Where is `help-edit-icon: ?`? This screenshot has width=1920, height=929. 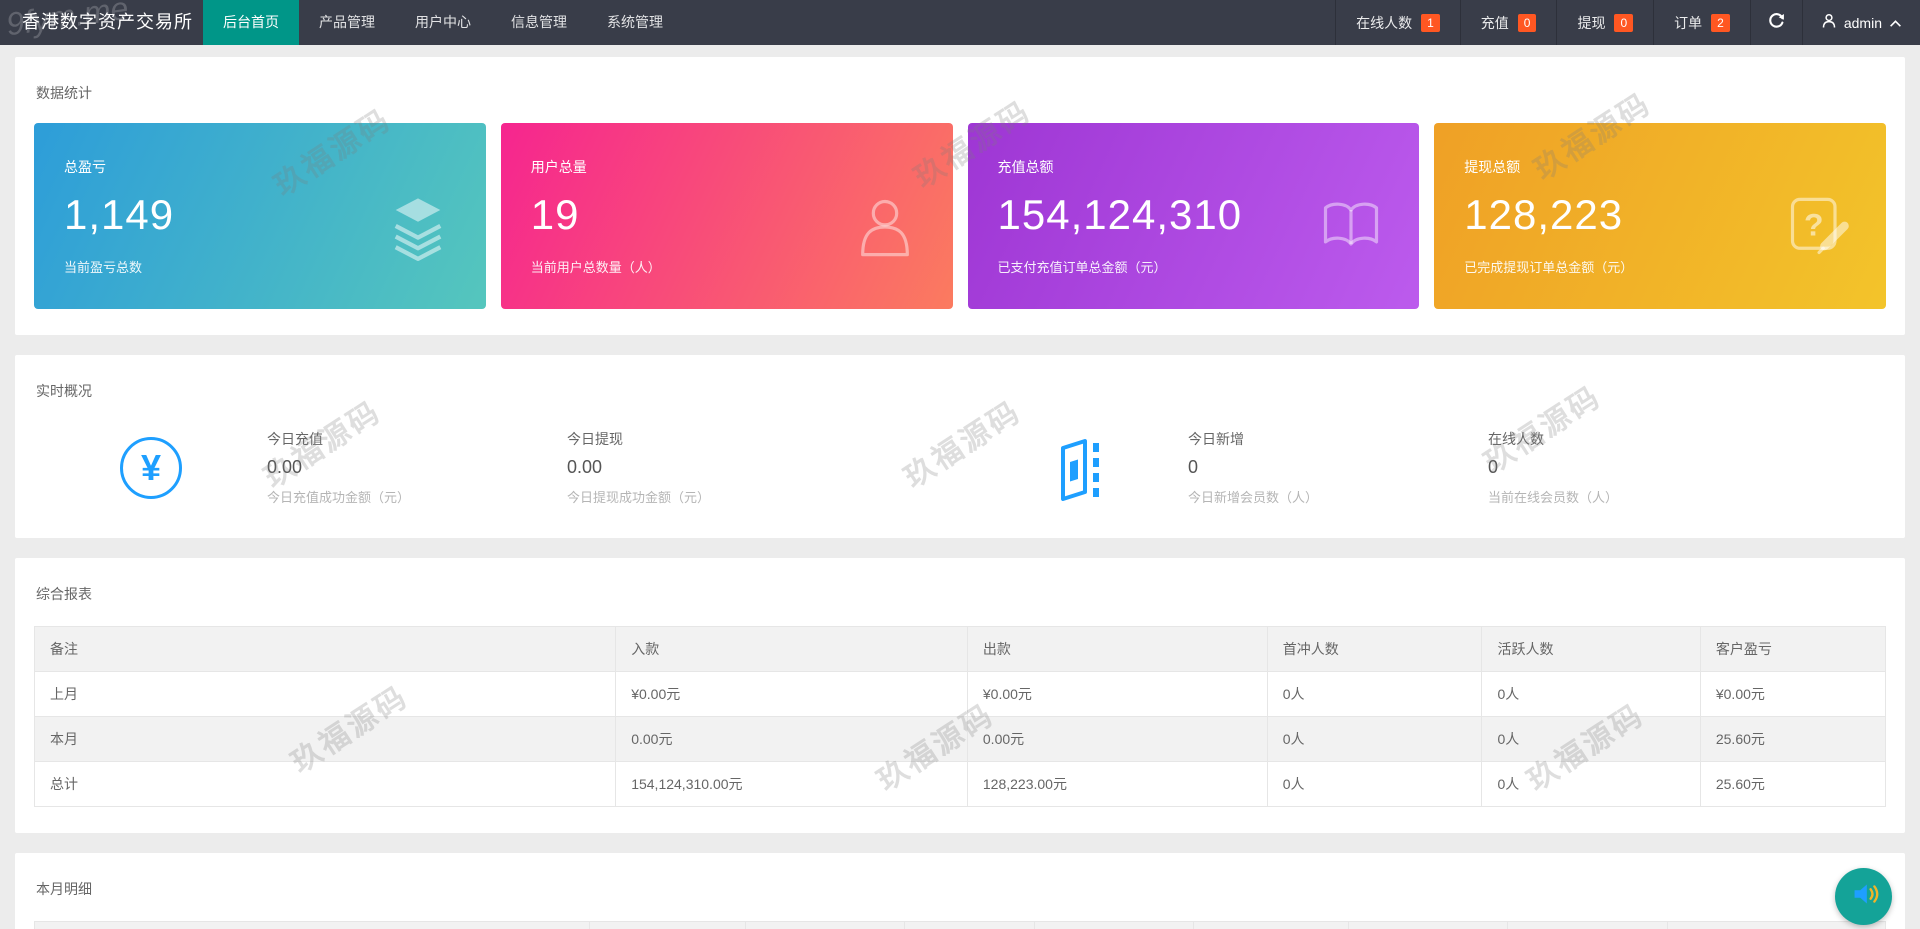 help-edit-icon: ? is located at coordinates (1818, 227).